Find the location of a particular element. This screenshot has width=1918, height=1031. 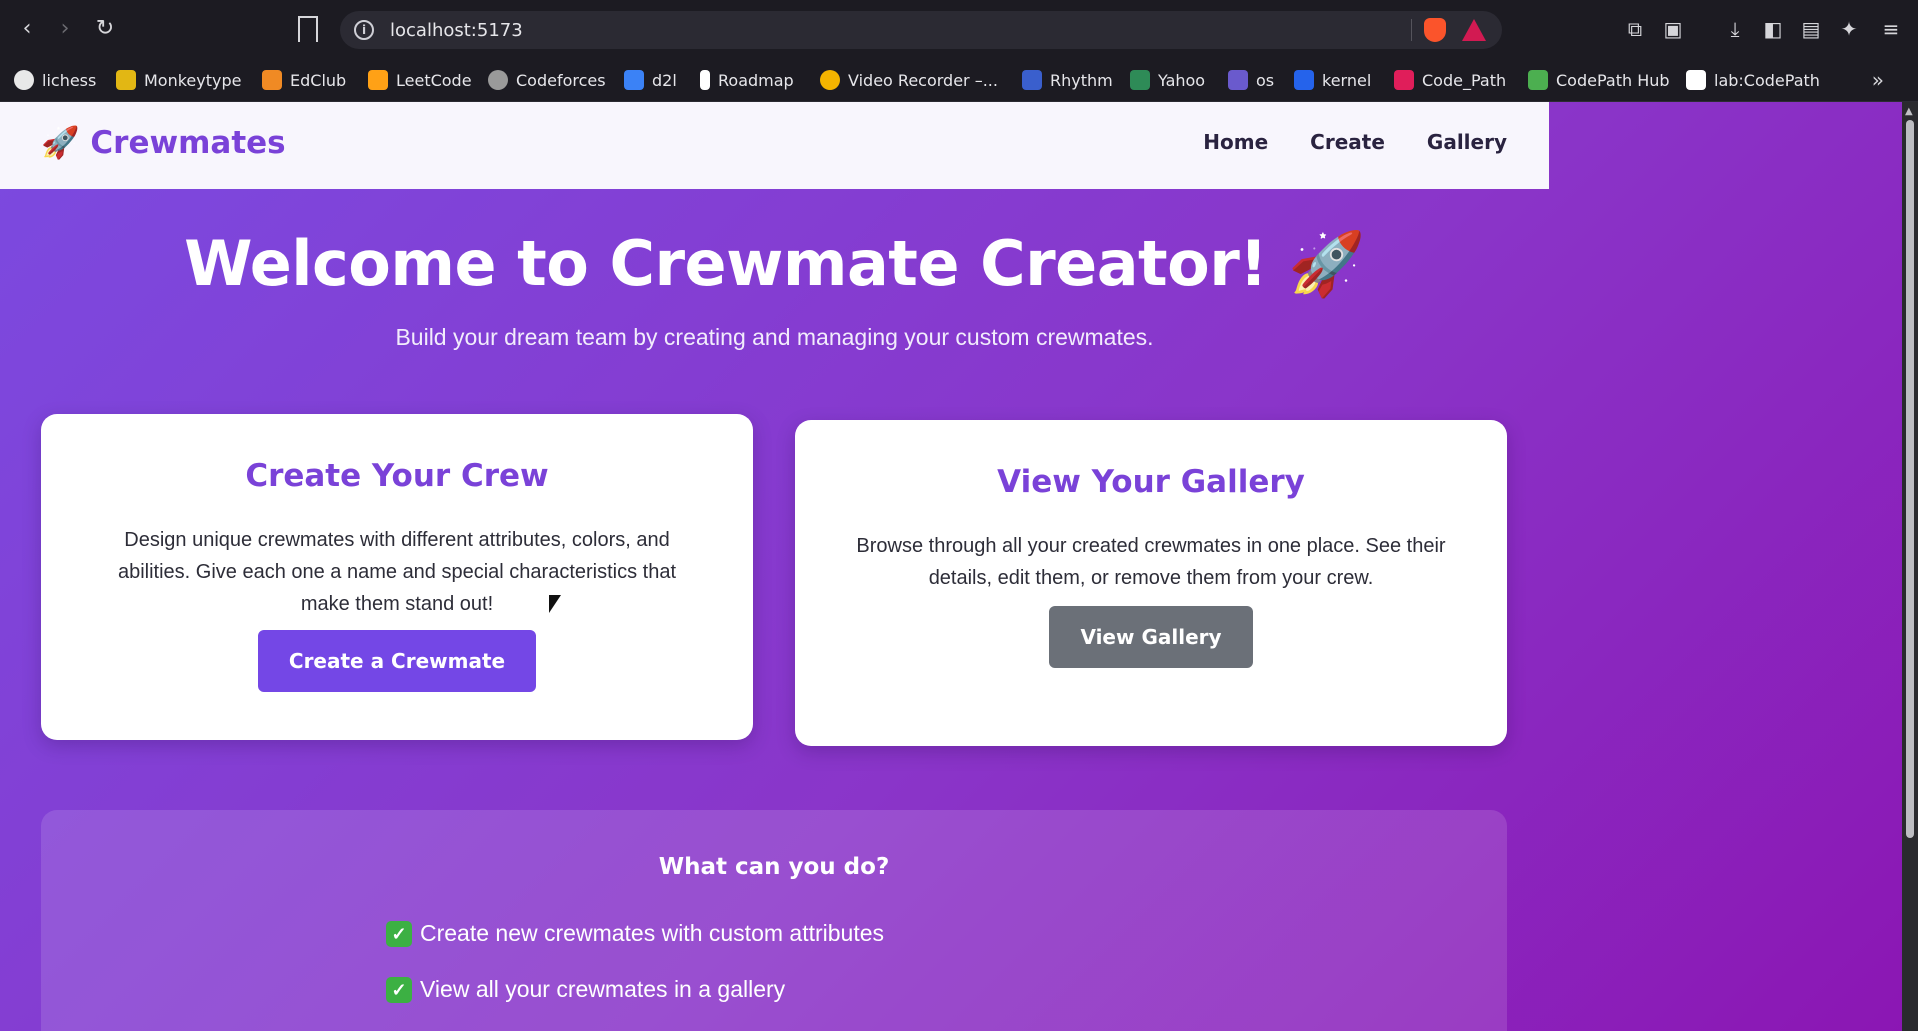

brave-rewards-icon is located at coordinates (1474, 30).